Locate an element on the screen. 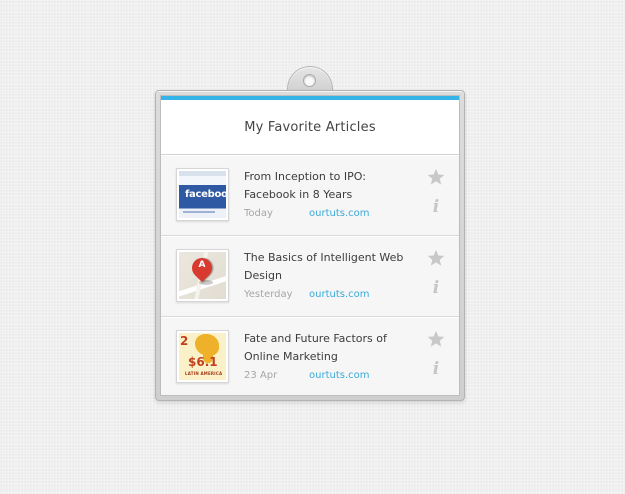  infographic-caption: LATIN AMERICA is located at coordinates (204, 373).